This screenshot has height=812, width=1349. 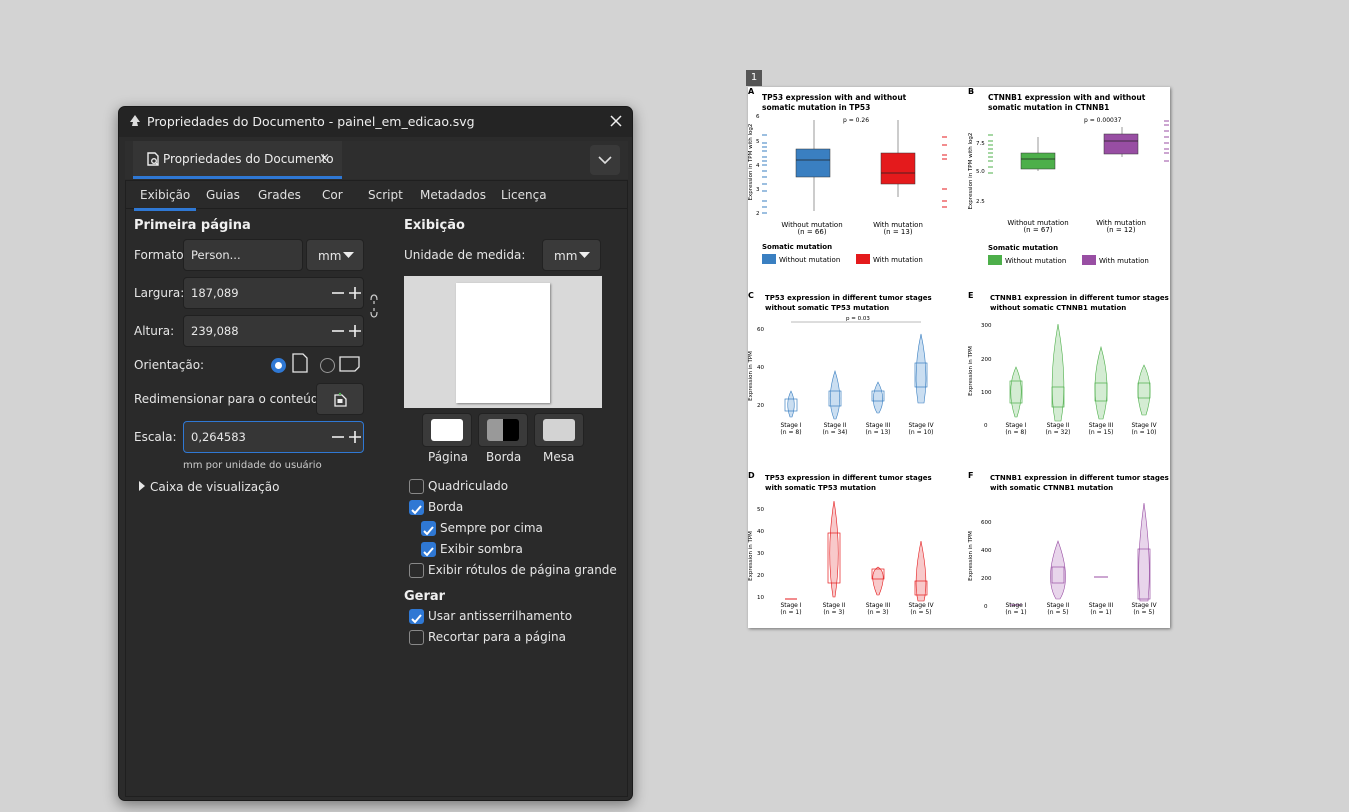 I want to click on resize-to-content-button, so click(x=340, y=399).